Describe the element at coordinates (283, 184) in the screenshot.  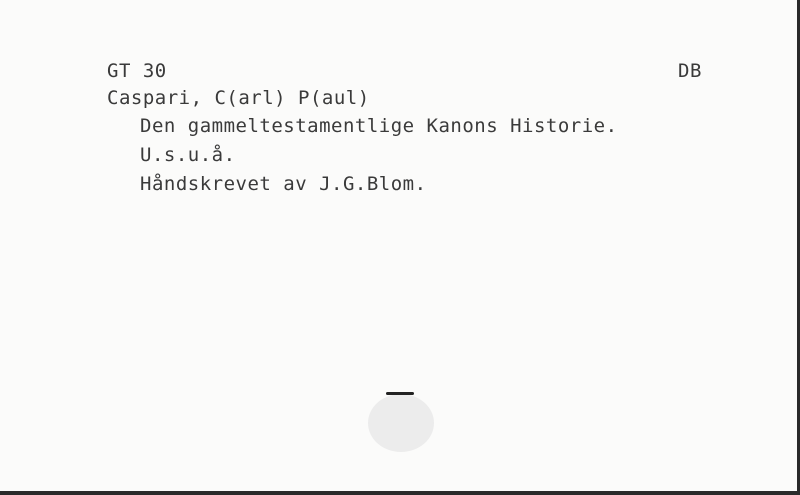
I see `note-line: Håndskrevet av J.G.Blom.` at that location.